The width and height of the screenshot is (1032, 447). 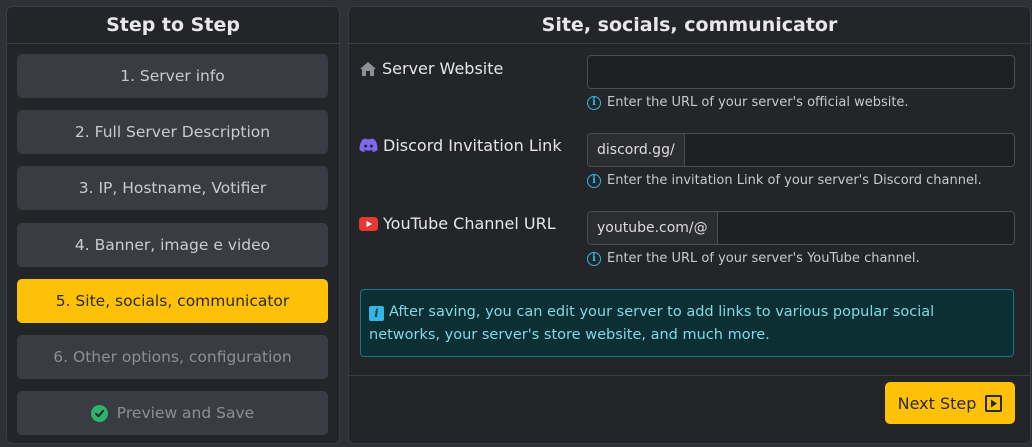 I want to click on step-site-socials: 5. Site, socials, communicator, so click(x=172, y=301).